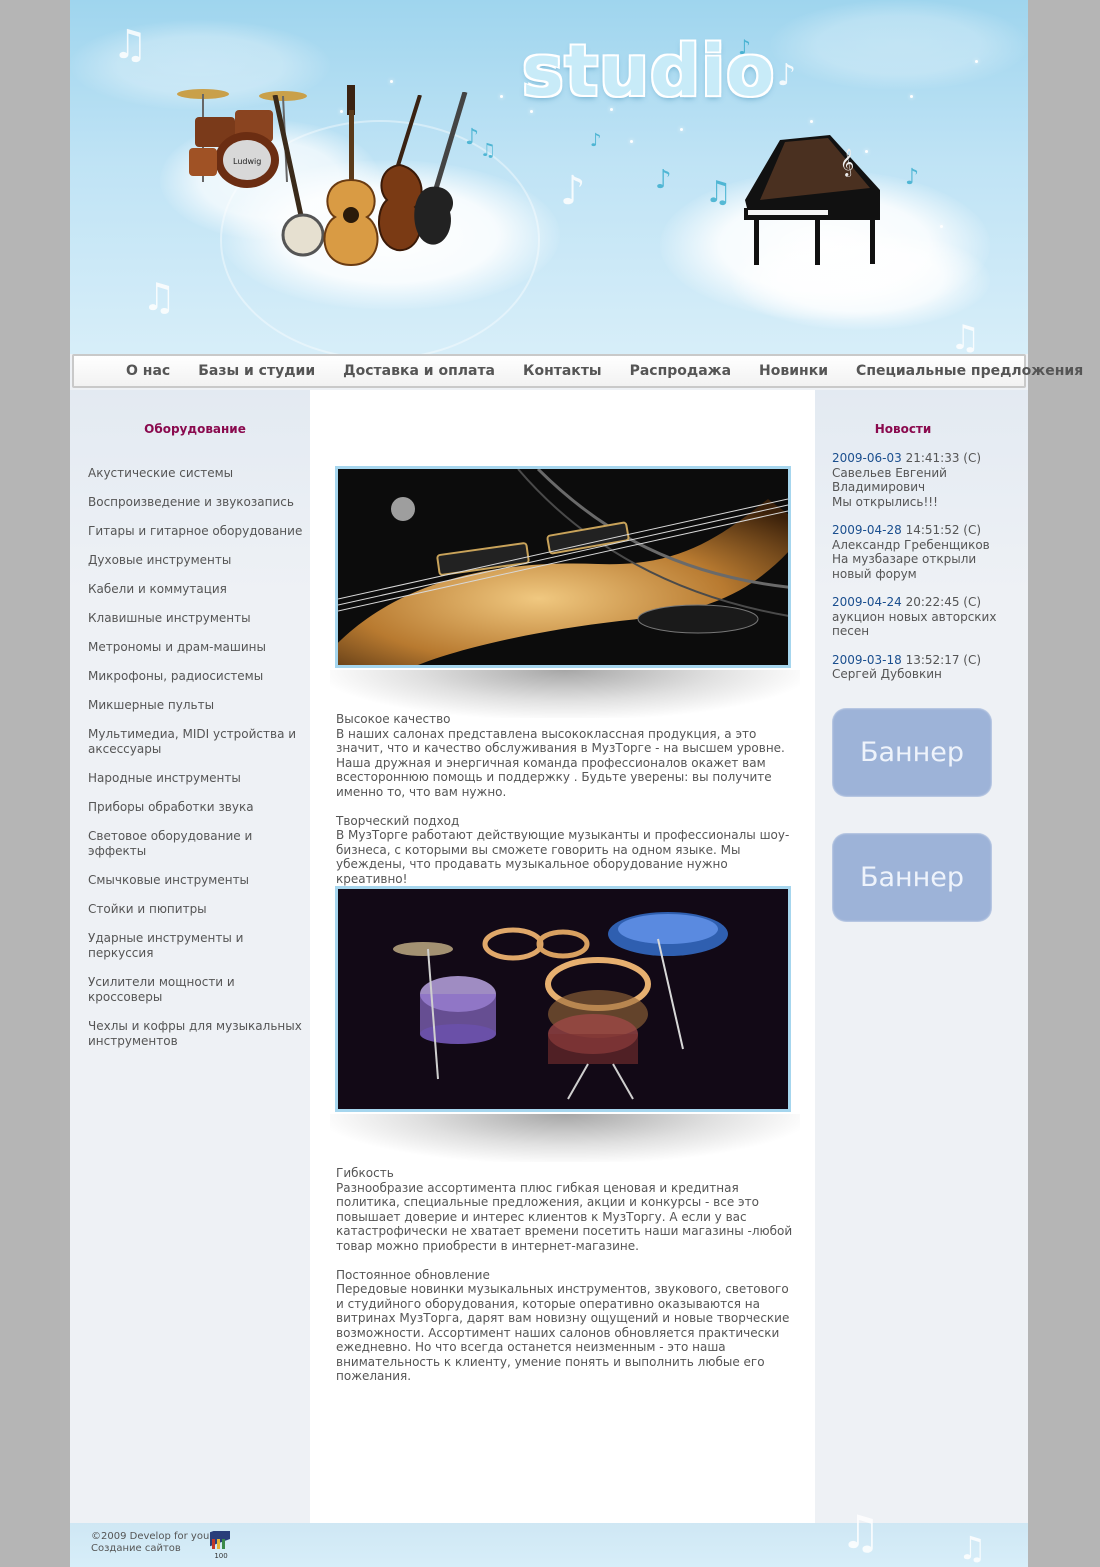  I want to click on sidebar-item-wind-instruments: Духовые инструменты, so click(195, 560).